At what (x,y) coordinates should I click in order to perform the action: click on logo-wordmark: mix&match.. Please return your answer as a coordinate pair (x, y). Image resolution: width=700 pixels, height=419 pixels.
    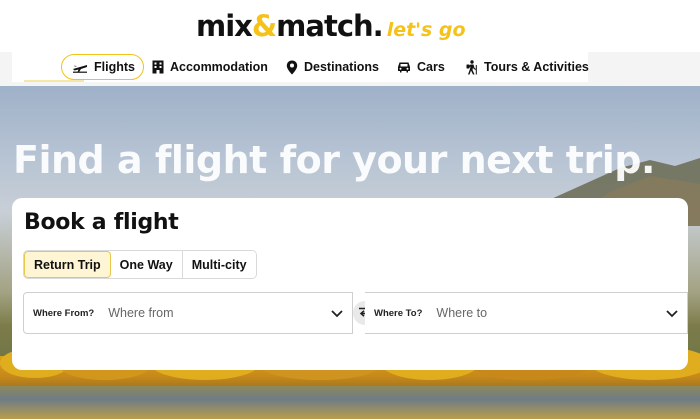
    Looking at the image, I should click on (290, 26).